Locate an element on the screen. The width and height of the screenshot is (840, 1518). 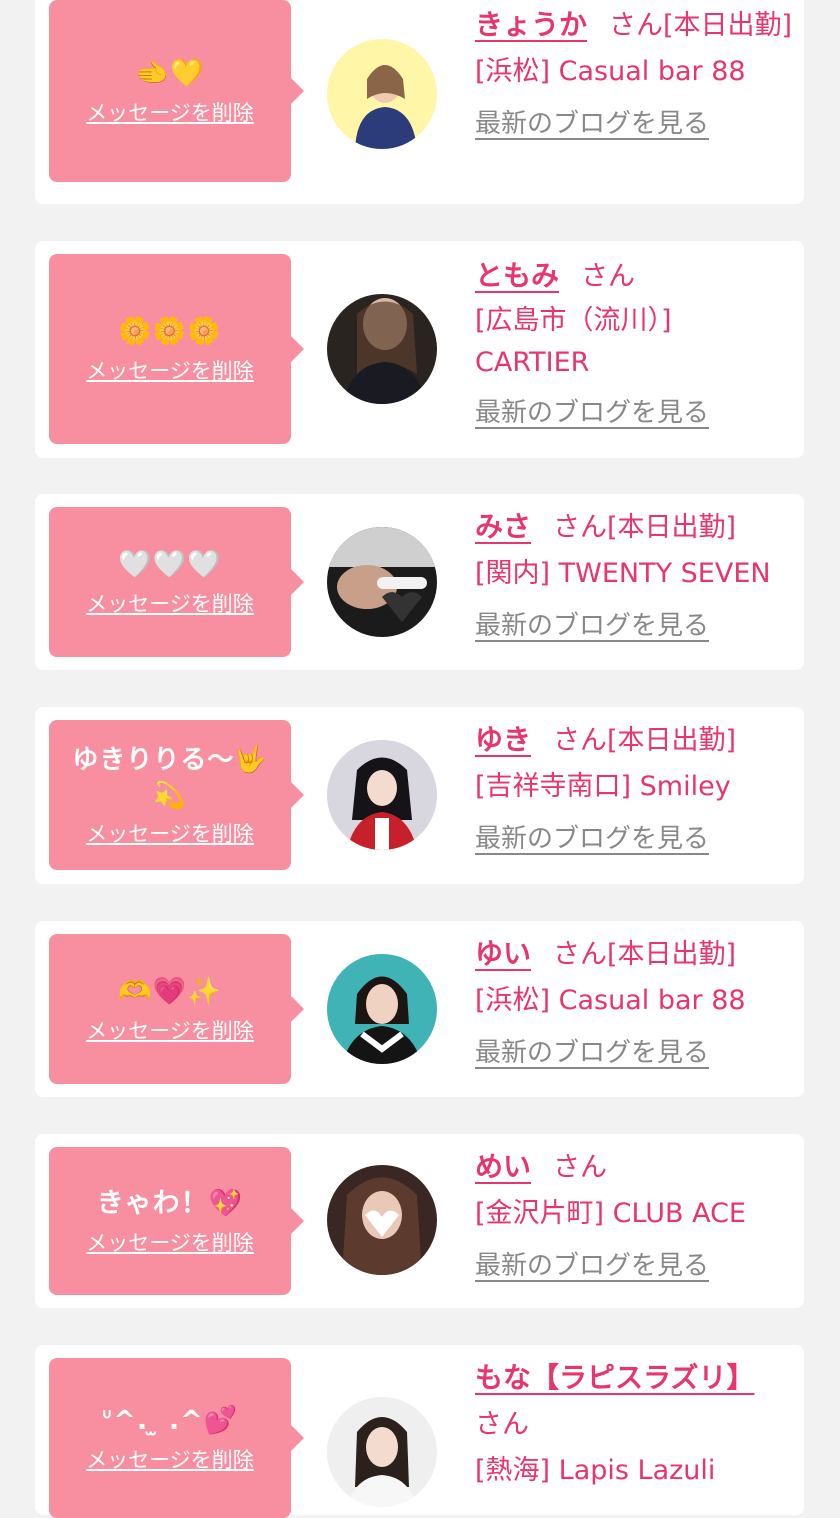
cast-name-link: もな【ラピスラズリ】 is located at coordinates (614, 1377).